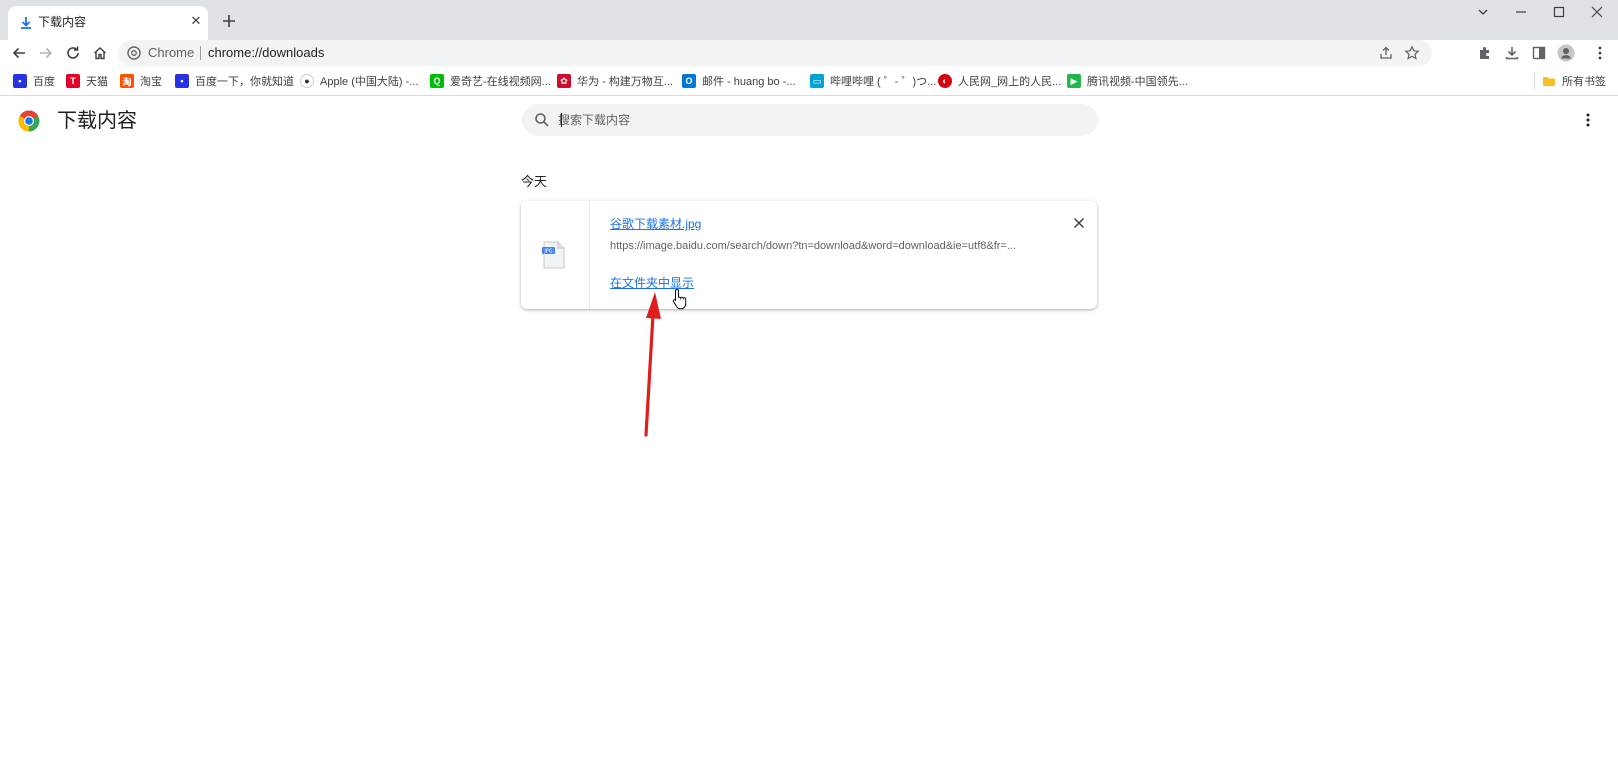  What do you see at coordinates (97, 121) in the screenshot?
I see `page-title: 下载内容` at bounding box center [97, 121].